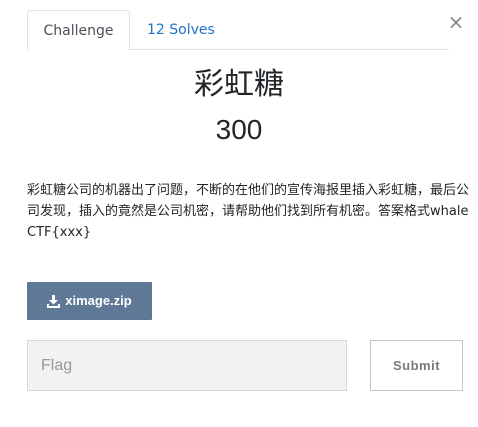  What do you see at coordinates (181, 30) in the screenshot?
I see `tab-solves: 12 Solves` at bounding box center [181, 30].